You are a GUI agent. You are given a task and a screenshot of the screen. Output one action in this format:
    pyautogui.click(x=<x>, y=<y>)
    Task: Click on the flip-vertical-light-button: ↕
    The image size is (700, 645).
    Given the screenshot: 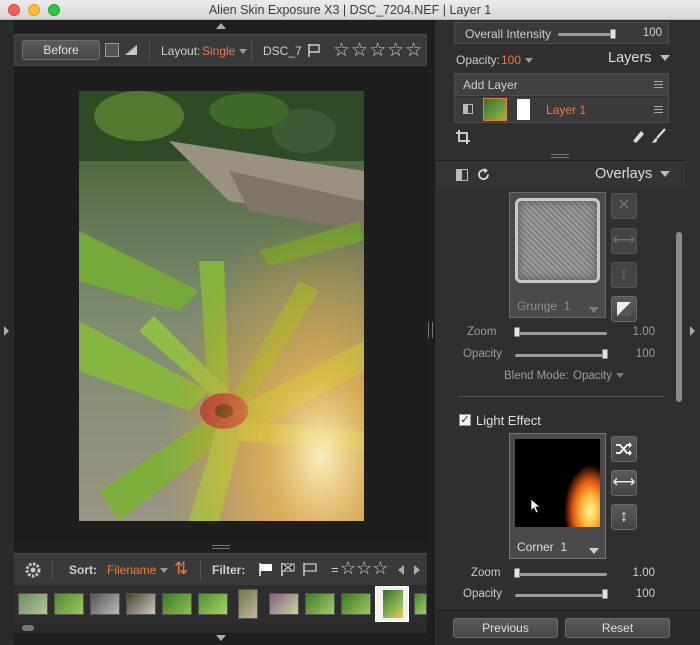 What is the action you would take?
    pyautogui.click(x=624, y=517)
    